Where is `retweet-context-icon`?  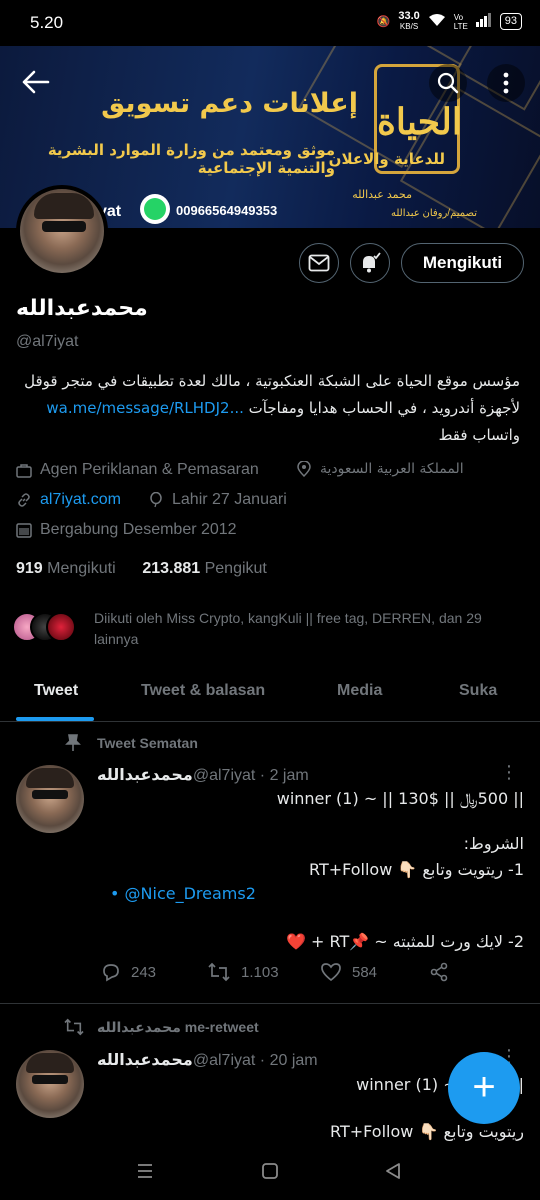 retweet-context-icon is located at coordinates (74, 1029).